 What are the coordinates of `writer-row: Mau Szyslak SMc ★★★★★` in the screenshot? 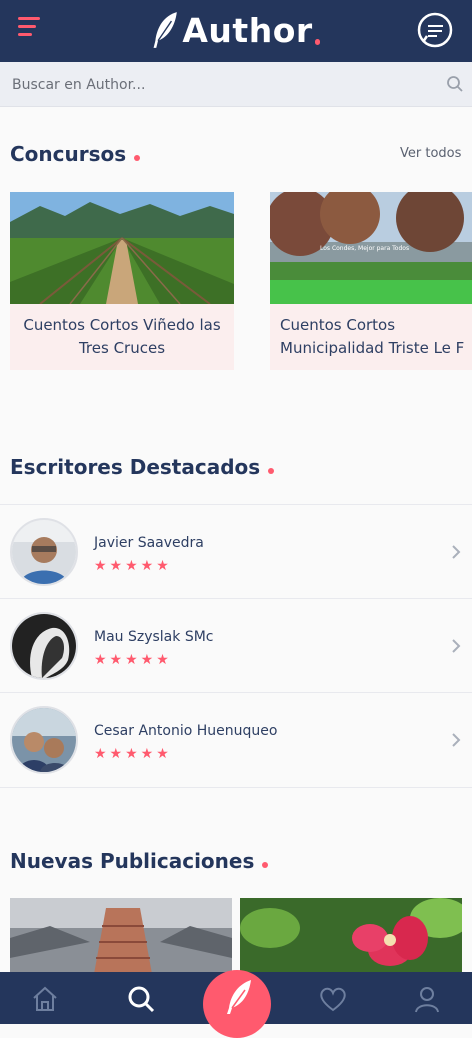 It's located at (236, 645).